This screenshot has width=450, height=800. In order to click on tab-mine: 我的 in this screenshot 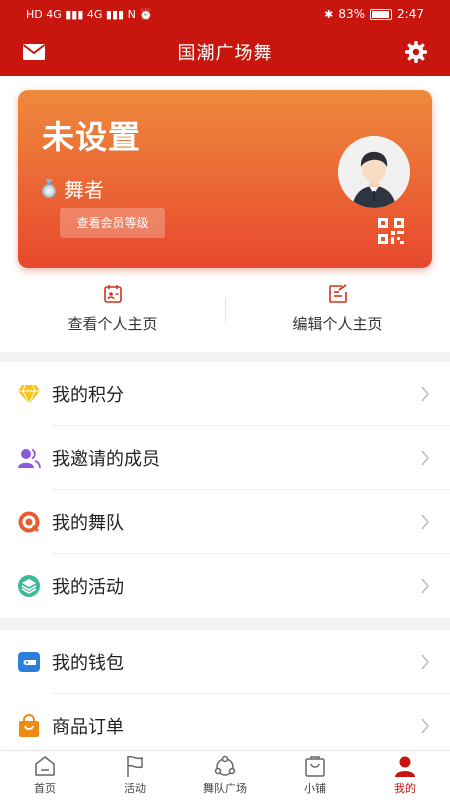, I will do `click(405, 775)`.